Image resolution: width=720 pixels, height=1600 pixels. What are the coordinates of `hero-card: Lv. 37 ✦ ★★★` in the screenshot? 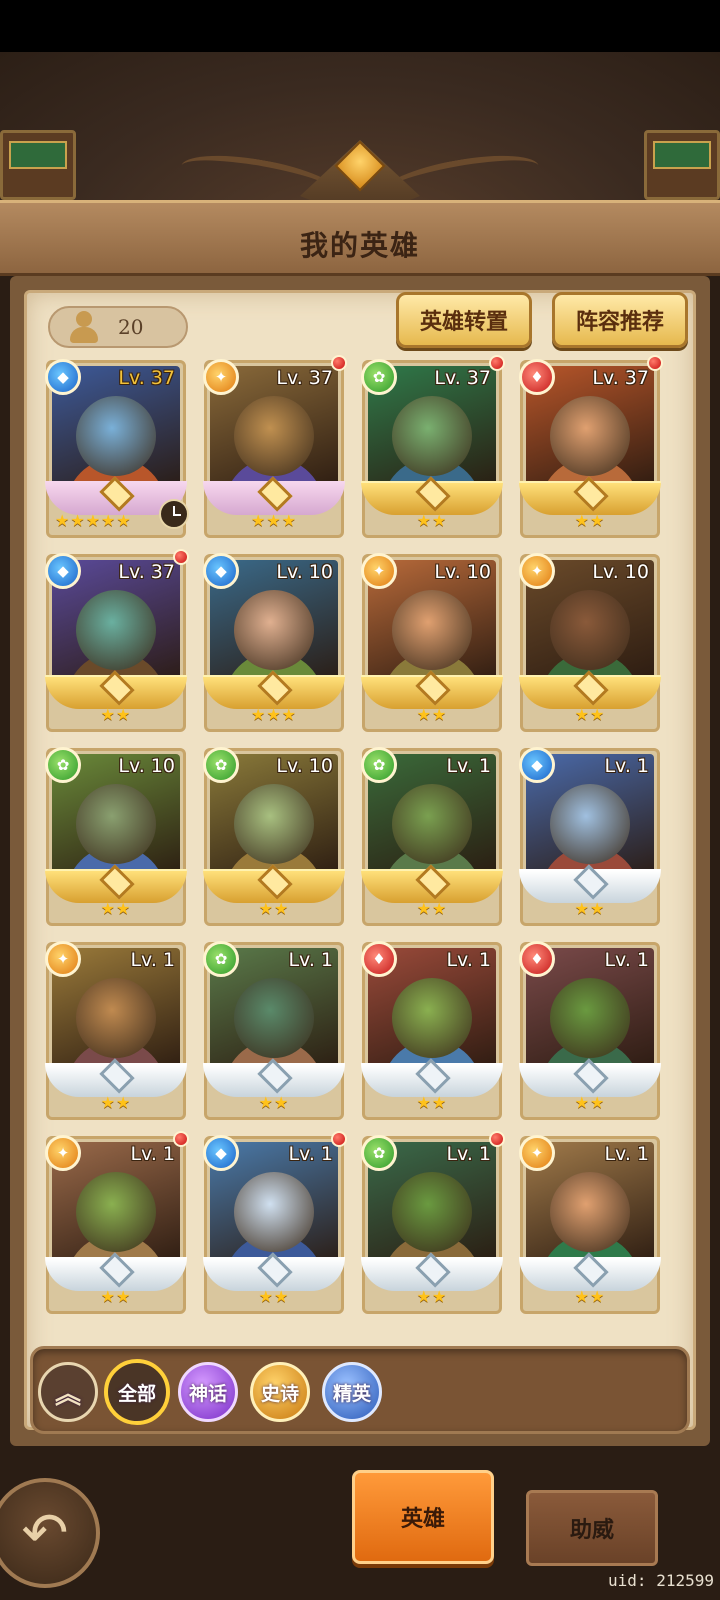 It's located at (275, 446).